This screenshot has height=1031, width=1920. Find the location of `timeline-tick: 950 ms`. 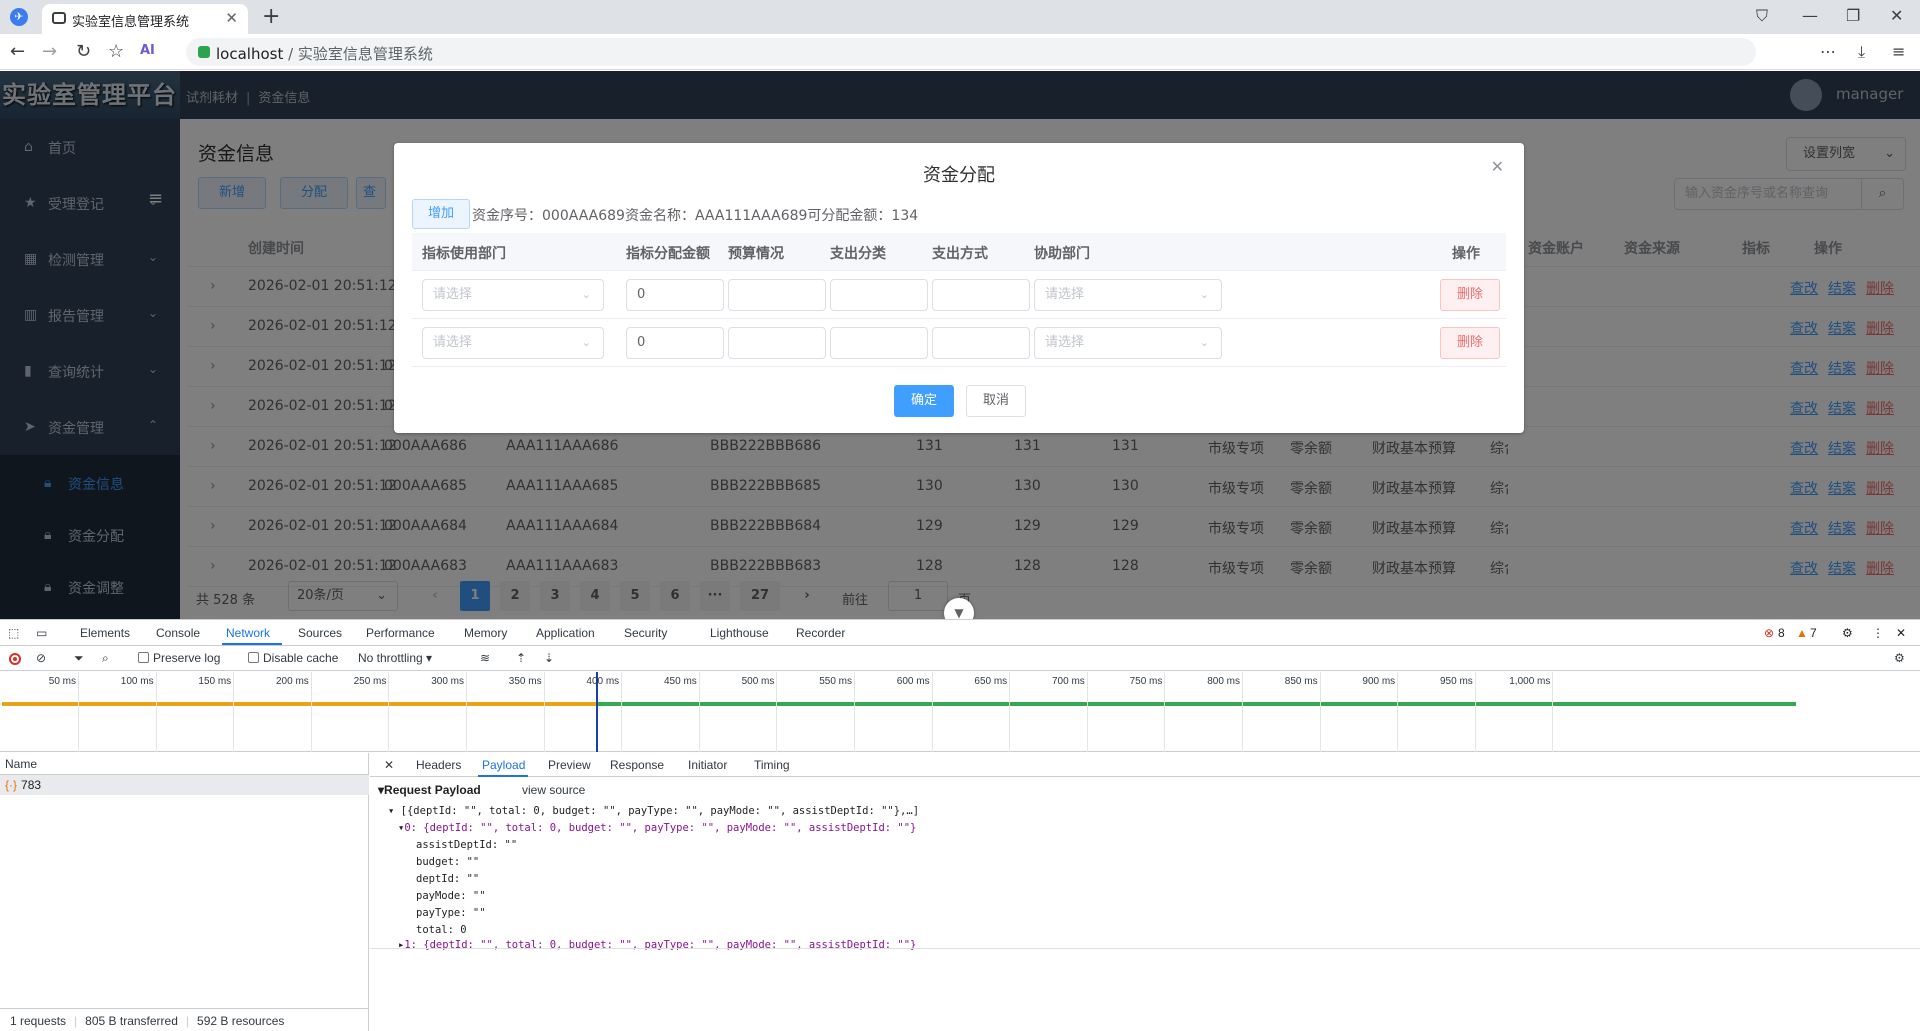

timeline-tick: 950 ms is located at coordinates (1456, 681).